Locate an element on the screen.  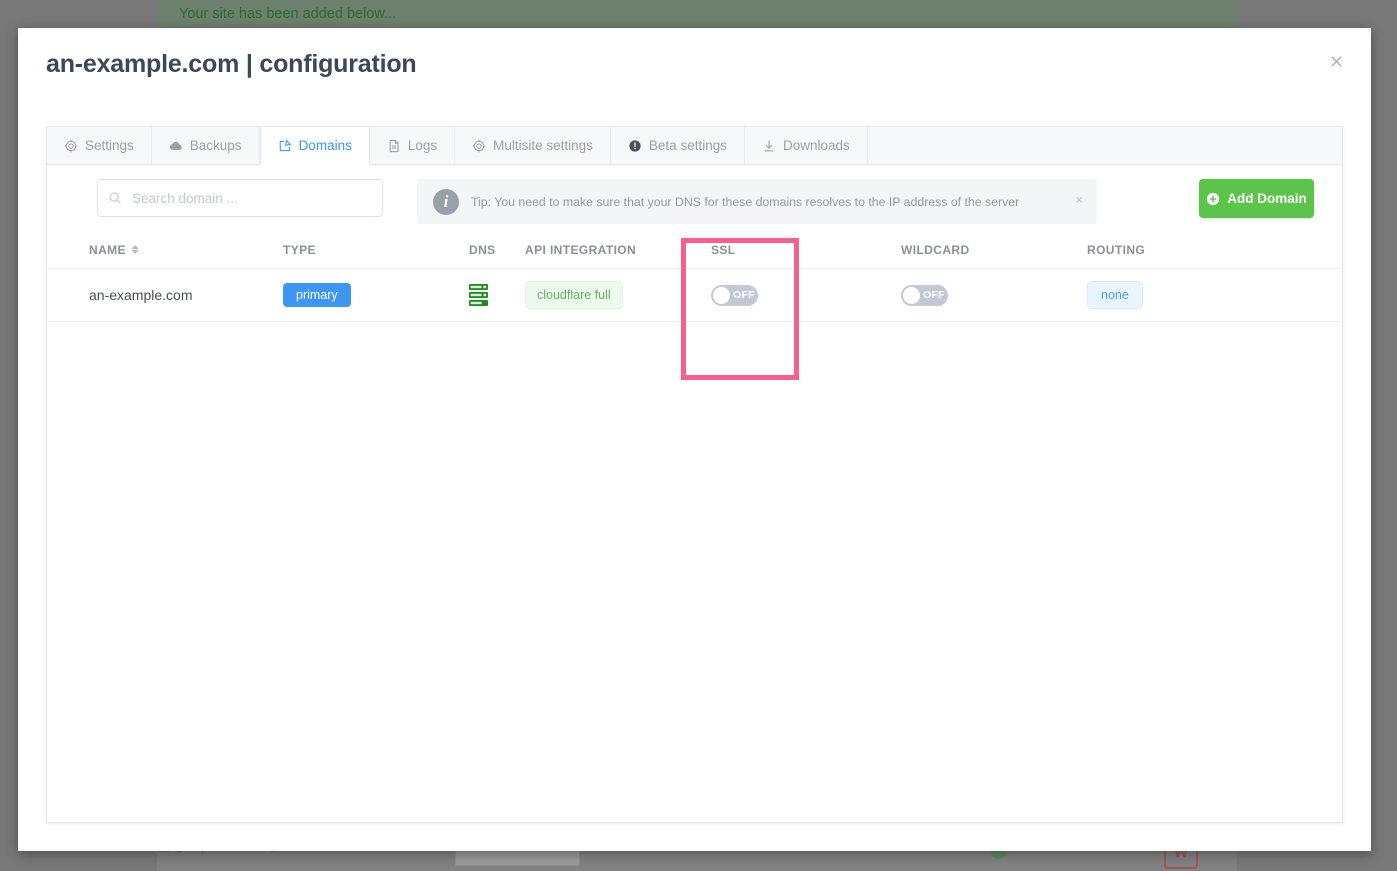
ssl-toggle-label: OFF is located at coordinates (744, 295).